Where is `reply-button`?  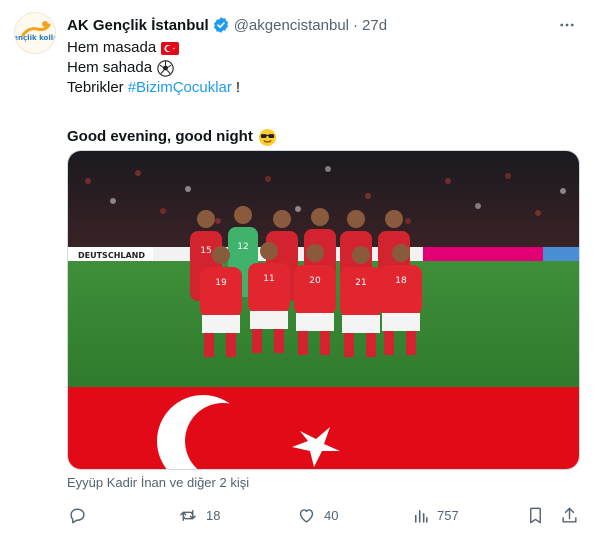 reply-button is located at coordinates (81, 515).